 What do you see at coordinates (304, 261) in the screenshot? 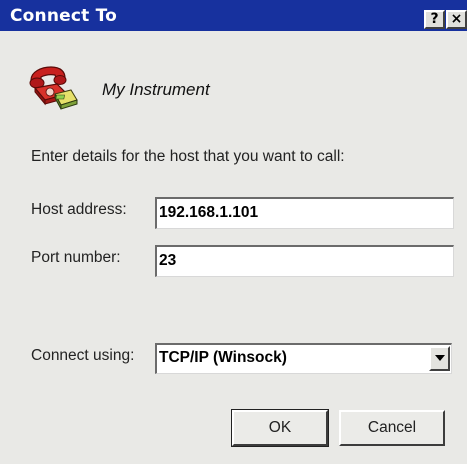
I see `port-number-input: 23` at bounding box center [304, 261].